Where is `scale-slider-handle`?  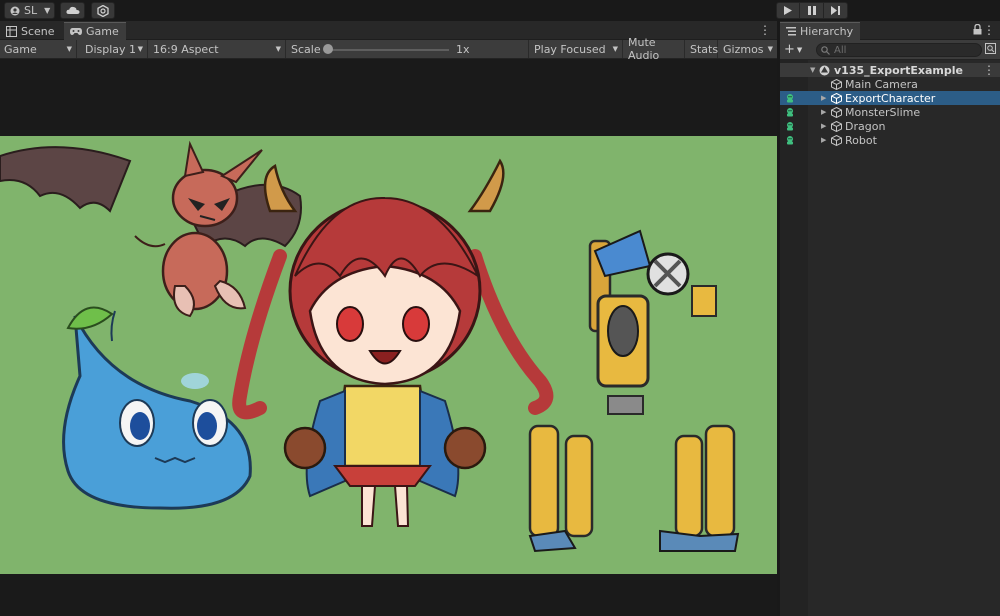 scale-slider-handle is located at coordinates (328, 49).